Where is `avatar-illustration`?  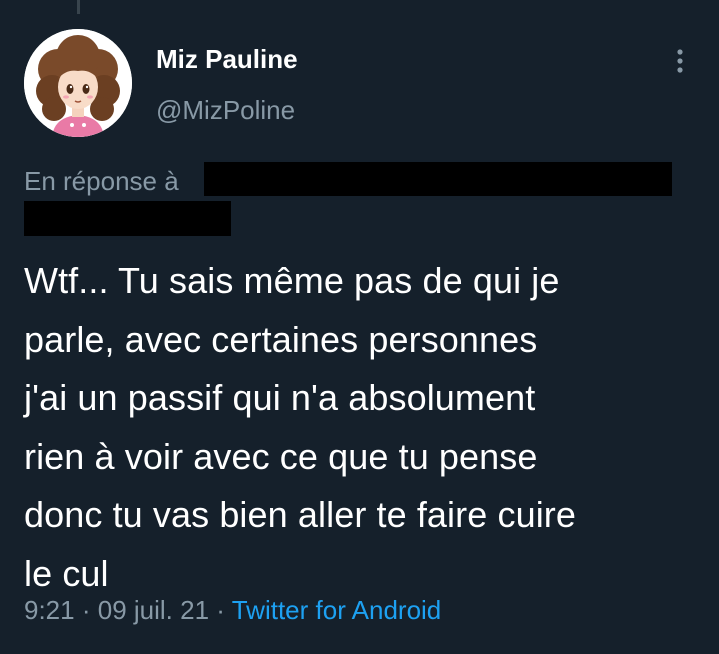 avatar-illustration is located at coordinates (78, 83).